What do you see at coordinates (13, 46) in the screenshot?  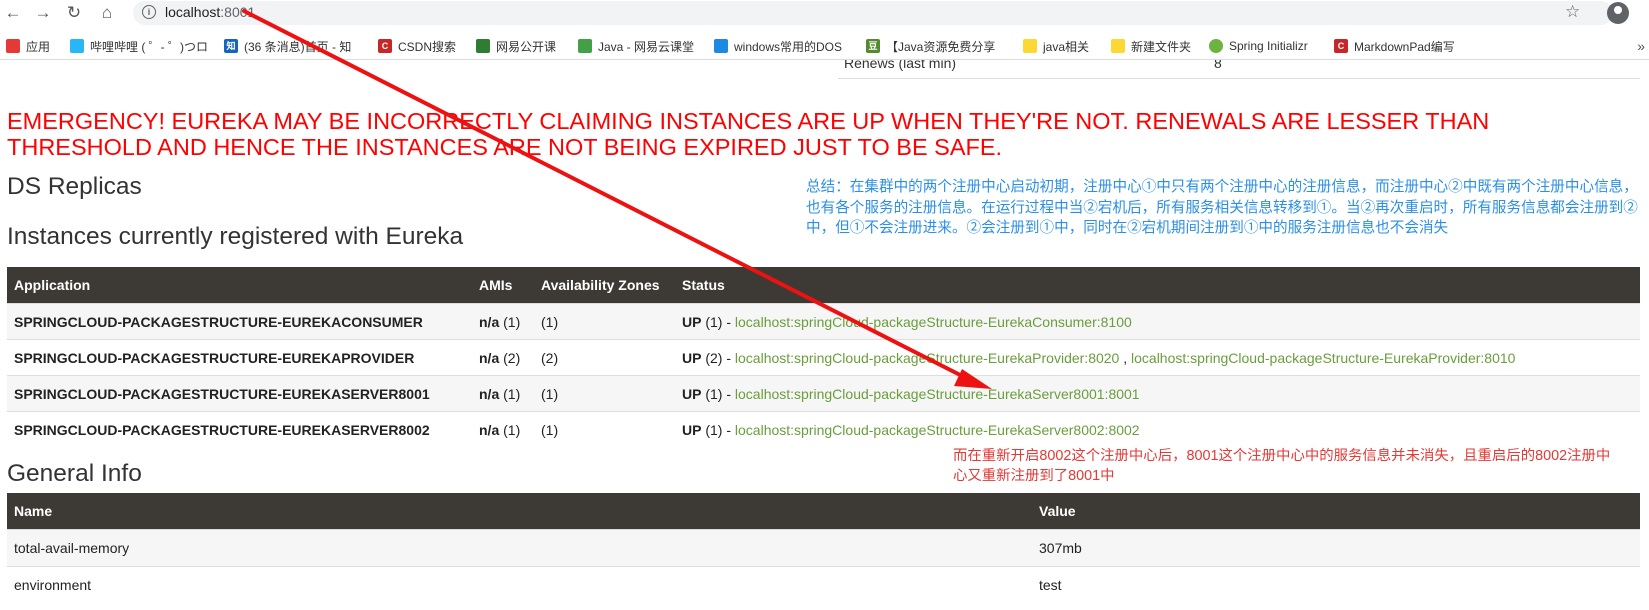 I see `apps-grid-icon` at bounding box center [13, 46].